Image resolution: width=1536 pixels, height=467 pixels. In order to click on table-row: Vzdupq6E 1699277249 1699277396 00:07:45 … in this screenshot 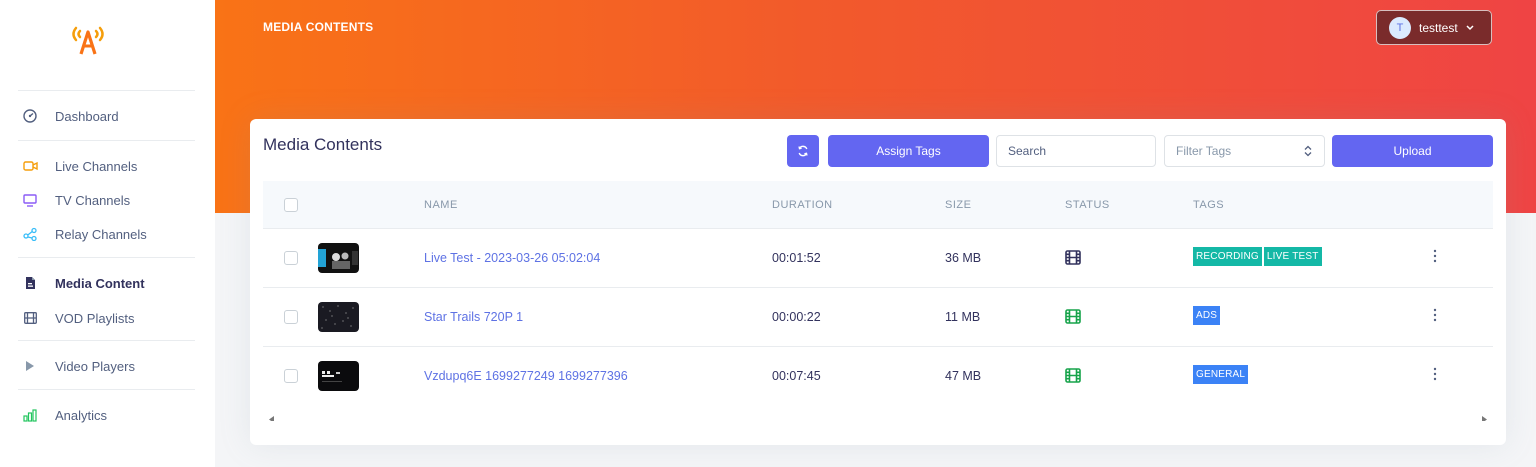, I will do `click(878, 376)`.